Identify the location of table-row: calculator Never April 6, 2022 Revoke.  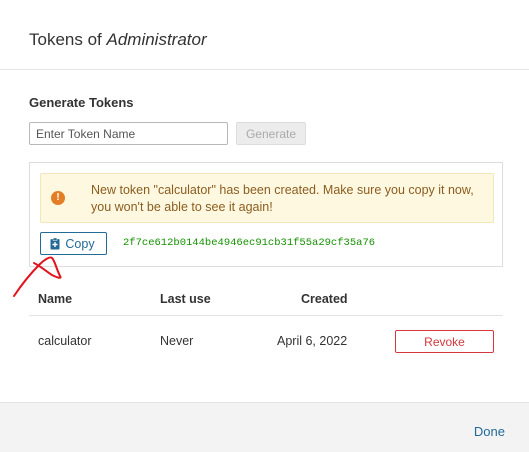
(266, 341).